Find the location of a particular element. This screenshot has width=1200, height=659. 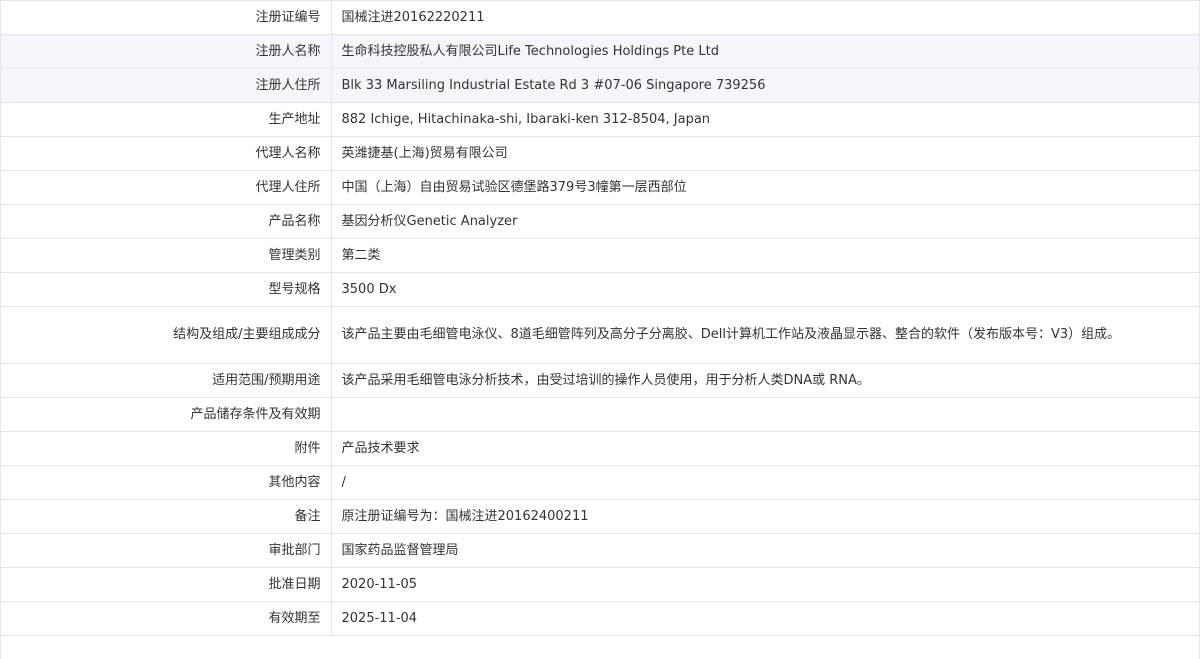

field-value: / is located at coordinates (343, 482).